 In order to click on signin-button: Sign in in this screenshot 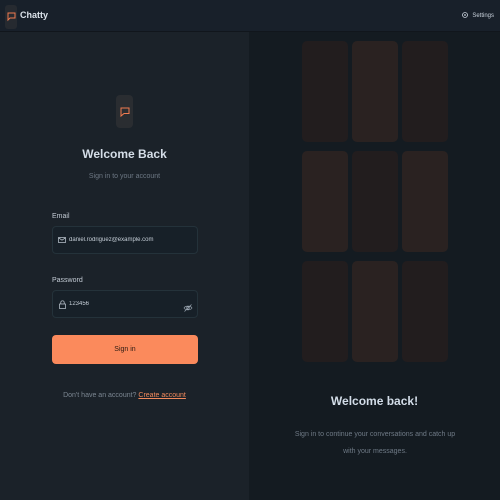, I will do `click(125, 349)`.